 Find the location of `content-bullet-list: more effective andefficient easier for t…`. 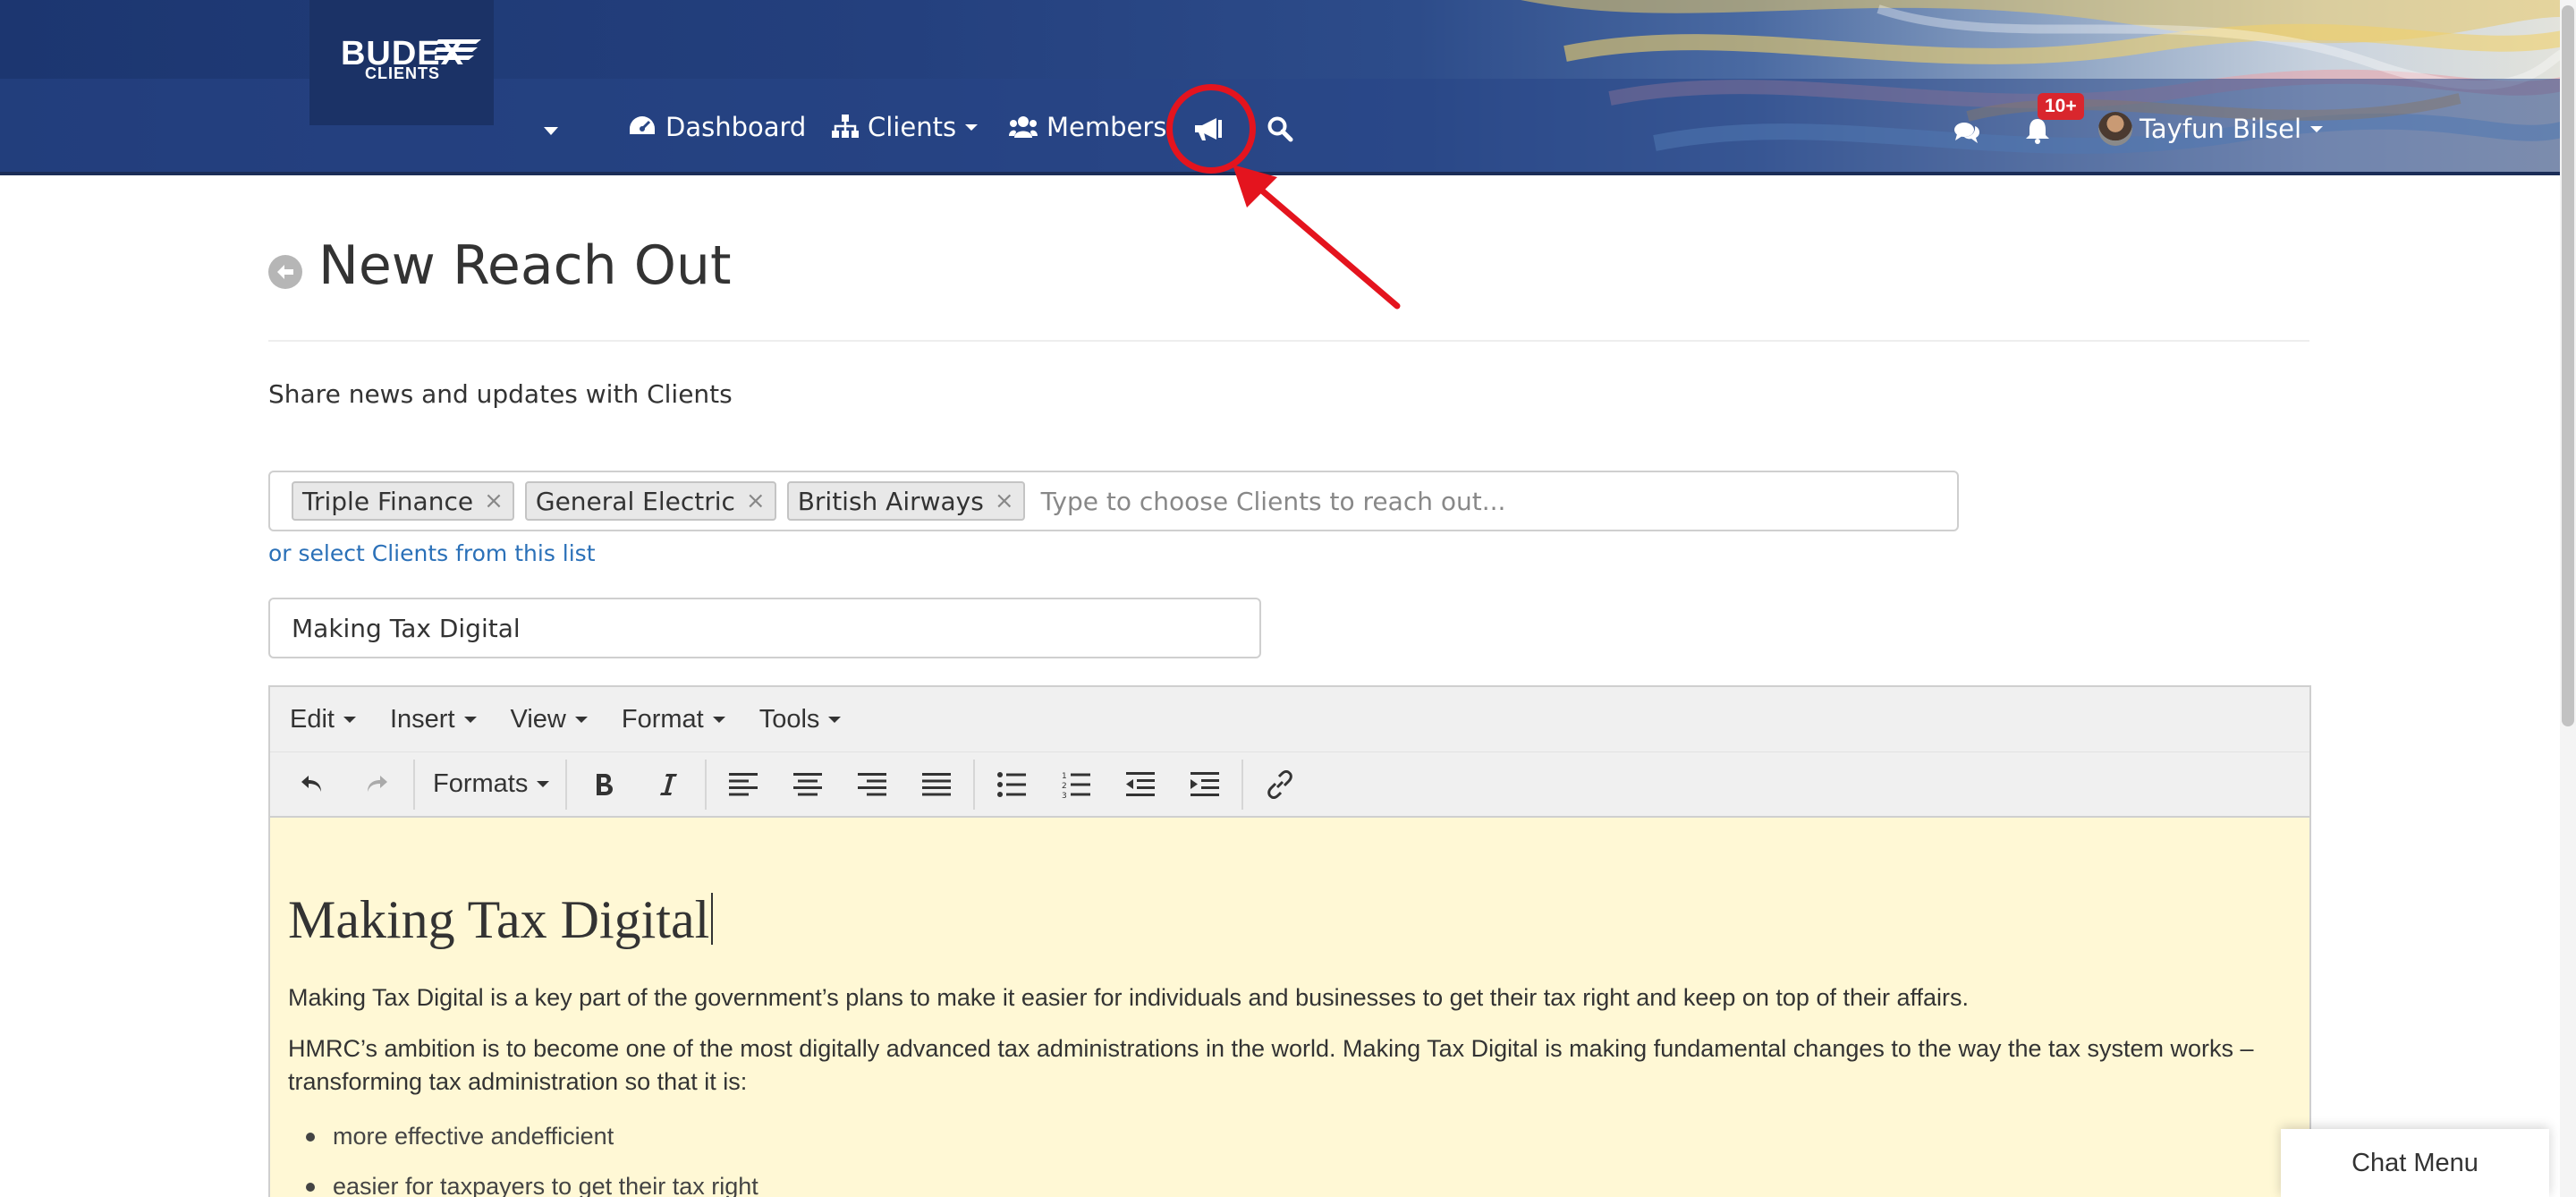

content-bullet-list: more effective andefficient easier for t… is located at coordinates (523, 1154).